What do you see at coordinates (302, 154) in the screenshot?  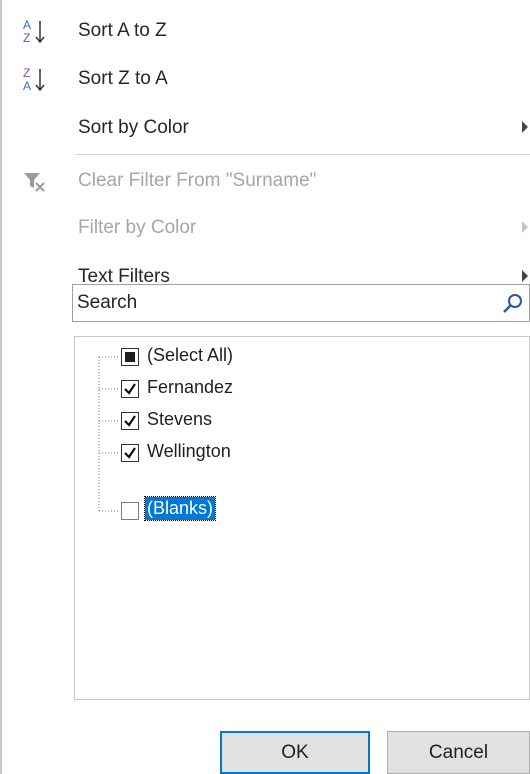 I see `menu-separator` at bounding box center [302, 154].